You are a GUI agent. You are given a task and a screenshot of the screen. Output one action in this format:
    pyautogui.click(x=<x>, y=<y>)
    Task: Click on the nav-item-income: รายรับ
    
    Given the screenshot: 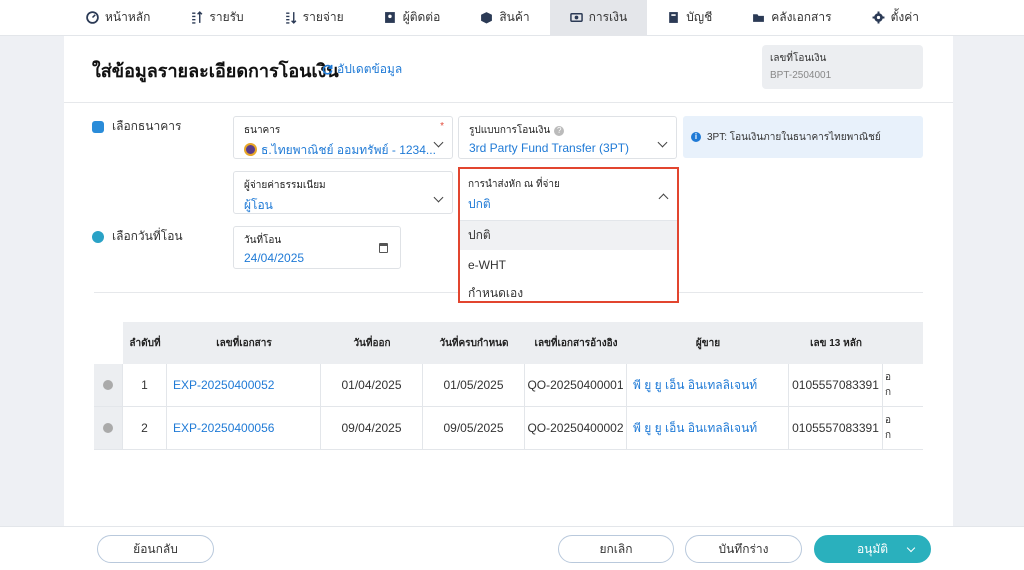 What is the action you would take?
    pyautogui.click(x=216, y=18)
    